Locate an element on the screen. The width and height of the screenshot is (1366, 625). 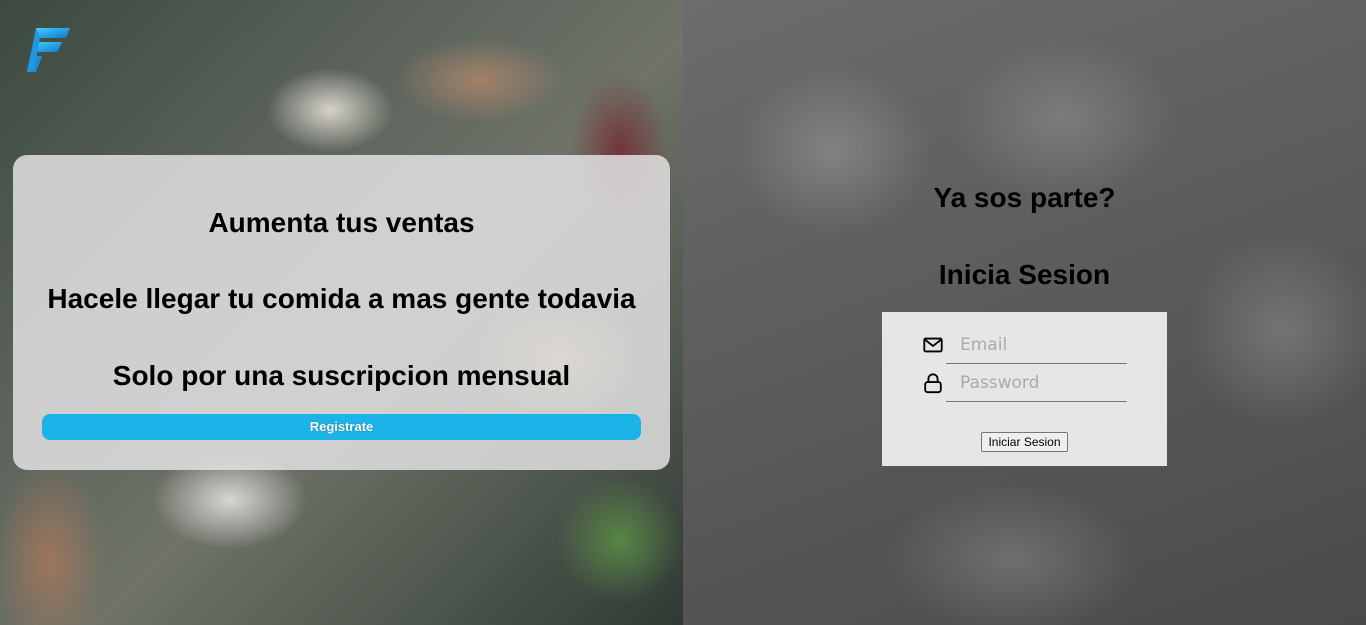
promo-tagline: Solo por una suscripcion mensual is located at coordinates (341, 375).